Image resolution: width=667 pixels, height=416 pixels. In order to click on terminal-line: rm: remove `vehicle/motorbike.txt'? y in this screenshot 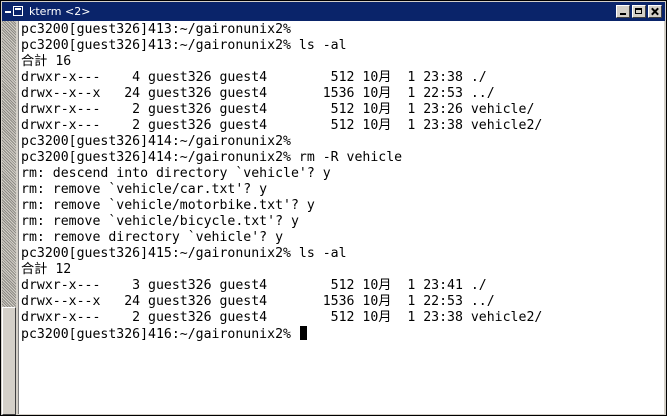, I will do `click(168, 205)`.